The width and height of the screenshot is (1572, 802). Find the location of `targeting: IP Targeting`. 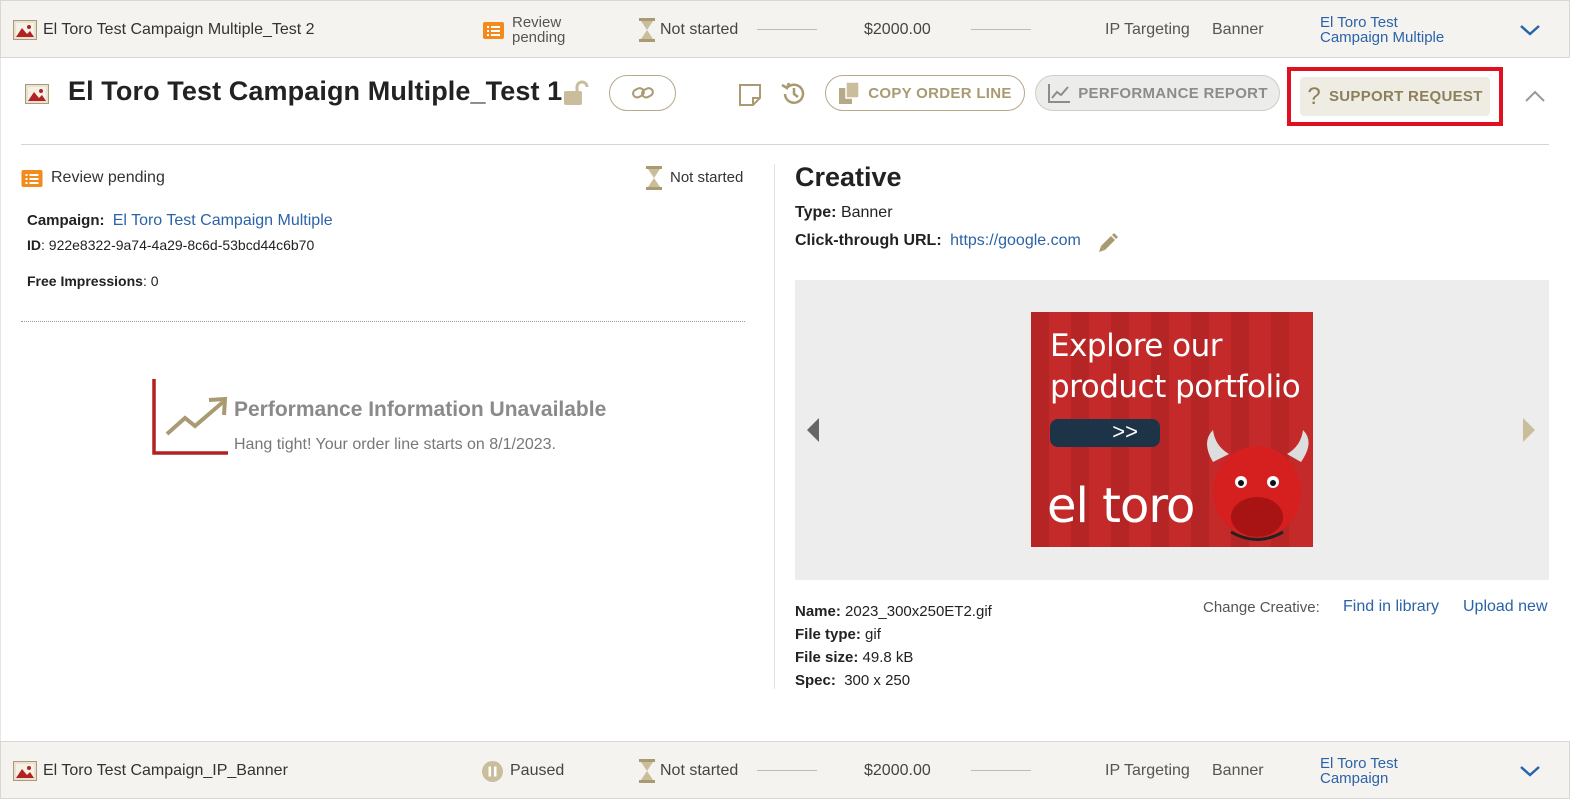

targeting: IP Targeting is located at coordinates (1147, 770).